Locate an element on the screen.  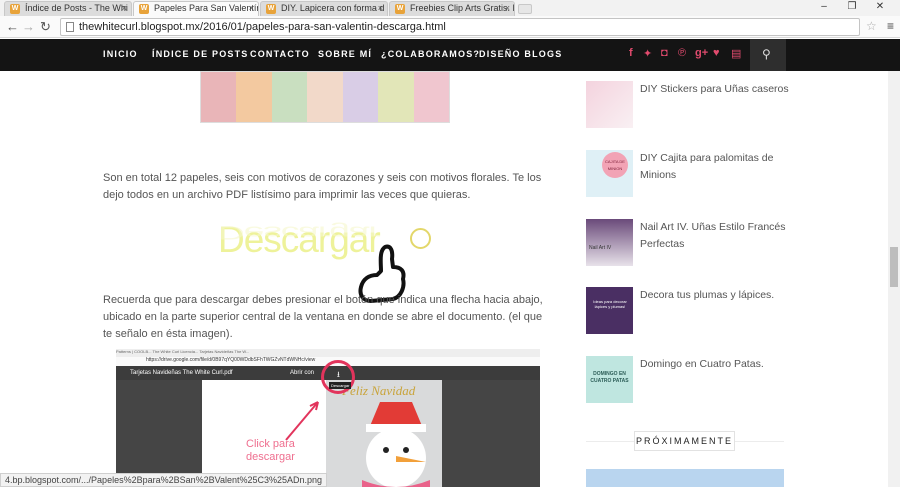
tab-label: Índice de Posts - The Whi is located at coordinates (76, 8).